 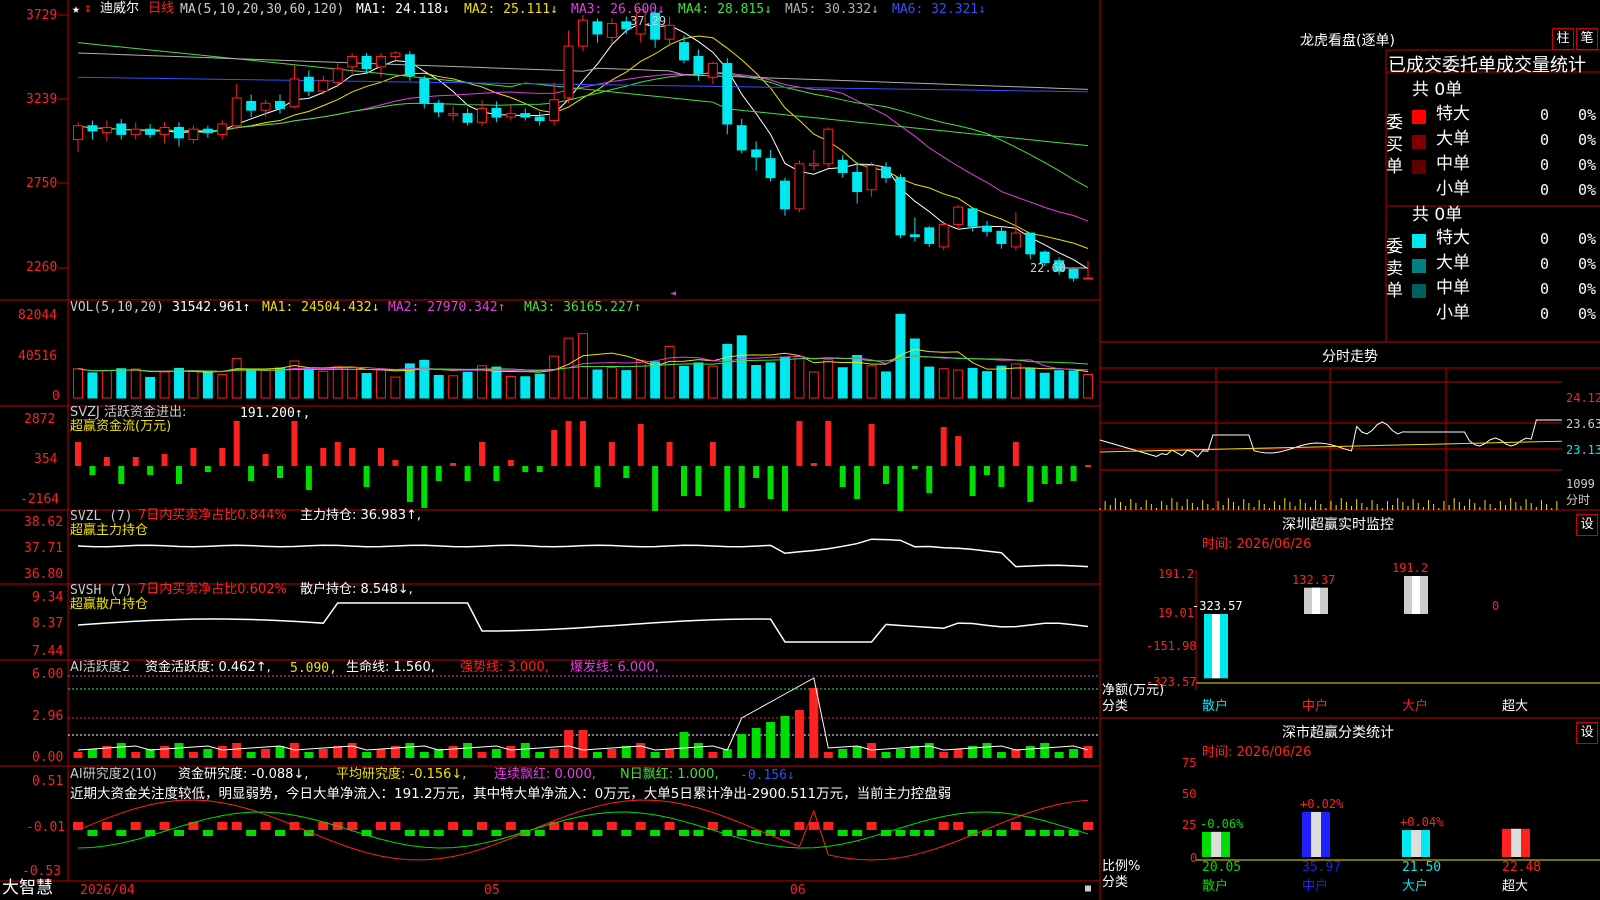 I want to click on monitor-category: 中户, so click(x=1315, y=706).